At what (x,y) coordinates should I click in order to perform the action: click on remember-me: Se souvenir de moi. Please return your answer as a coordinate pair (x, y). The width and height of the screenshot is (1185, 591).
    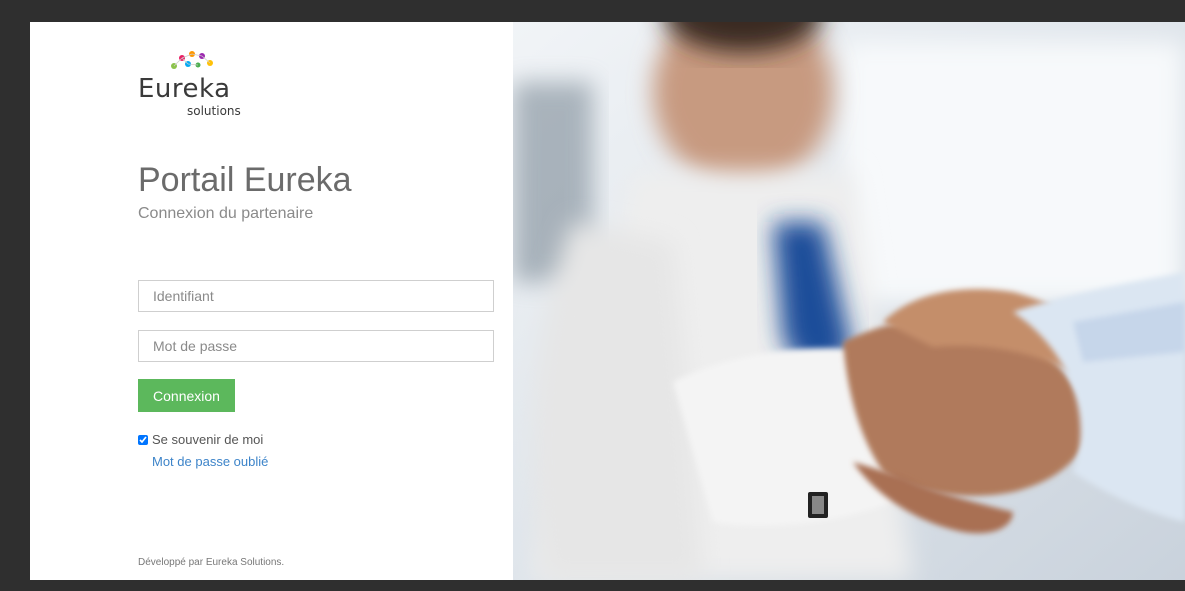
    Looking at the image, I should click on (200, 439).